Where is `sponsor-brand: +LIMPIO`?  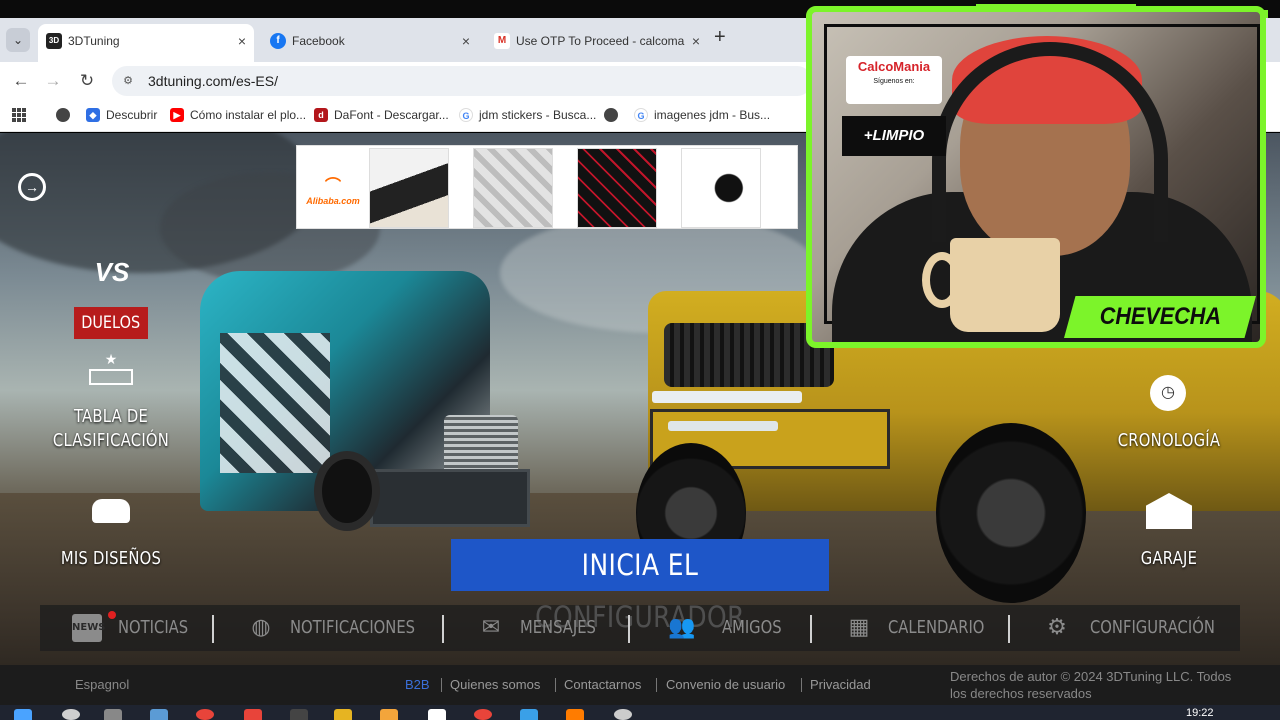
sponsor-brand: +LIMPIO is located at coordinates (894, 136).